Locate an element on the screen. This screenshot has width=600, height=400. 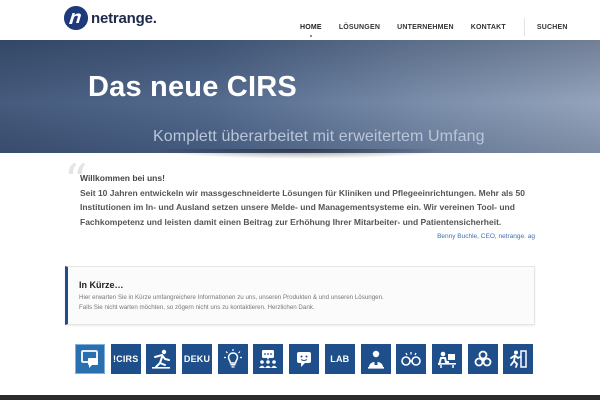
tile-group-chat is located at coordinates (268, 359).